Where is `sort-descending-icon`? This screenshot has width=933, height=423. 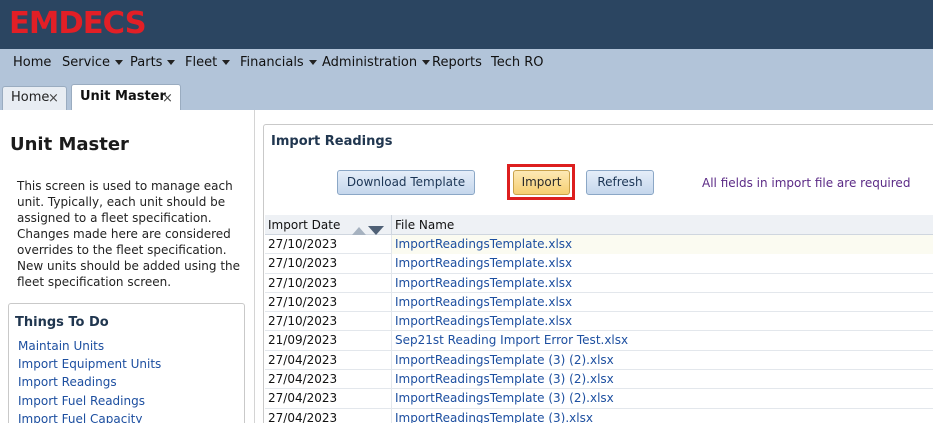 sort-descending-icon is located at coordinates (376, 230).